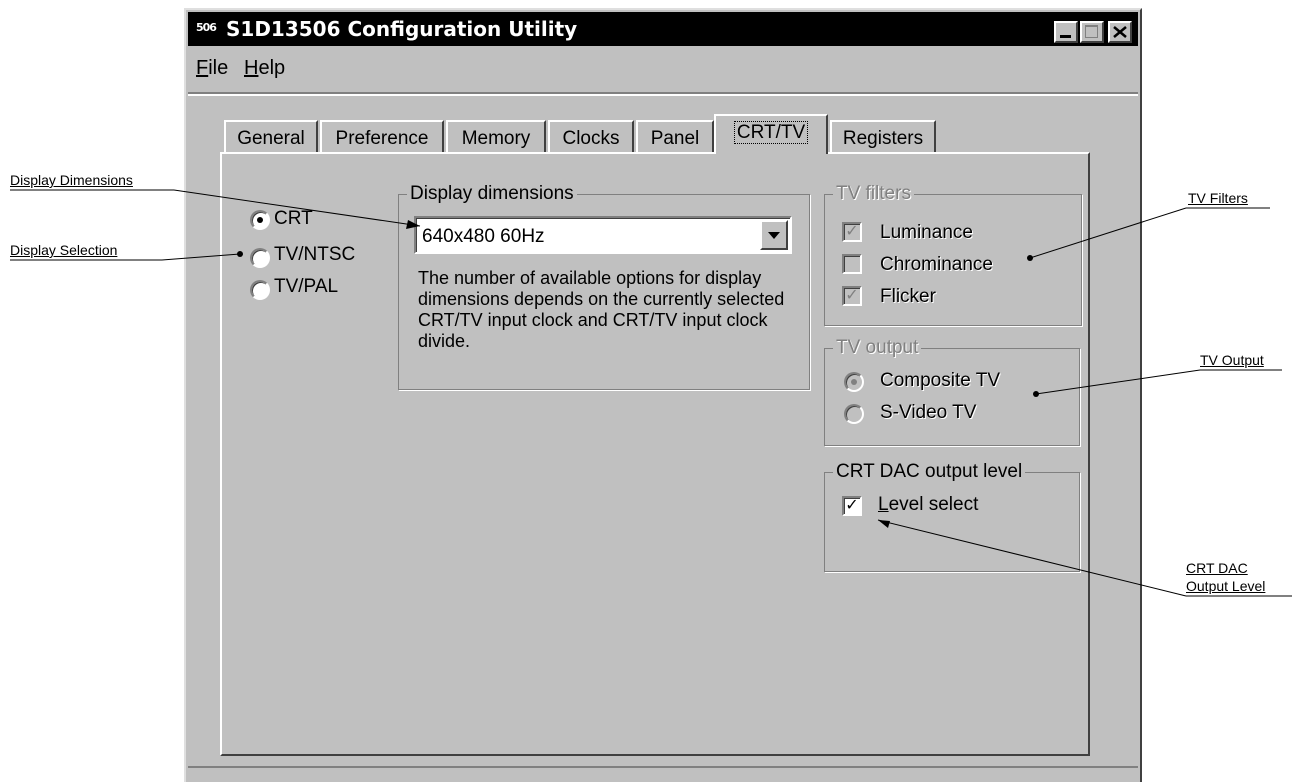 The image size is (1298, 782). Describe the element at coordinates (1218, 198) in the screenshot. I see `callout-tv-filters: TV Filters` at that location.